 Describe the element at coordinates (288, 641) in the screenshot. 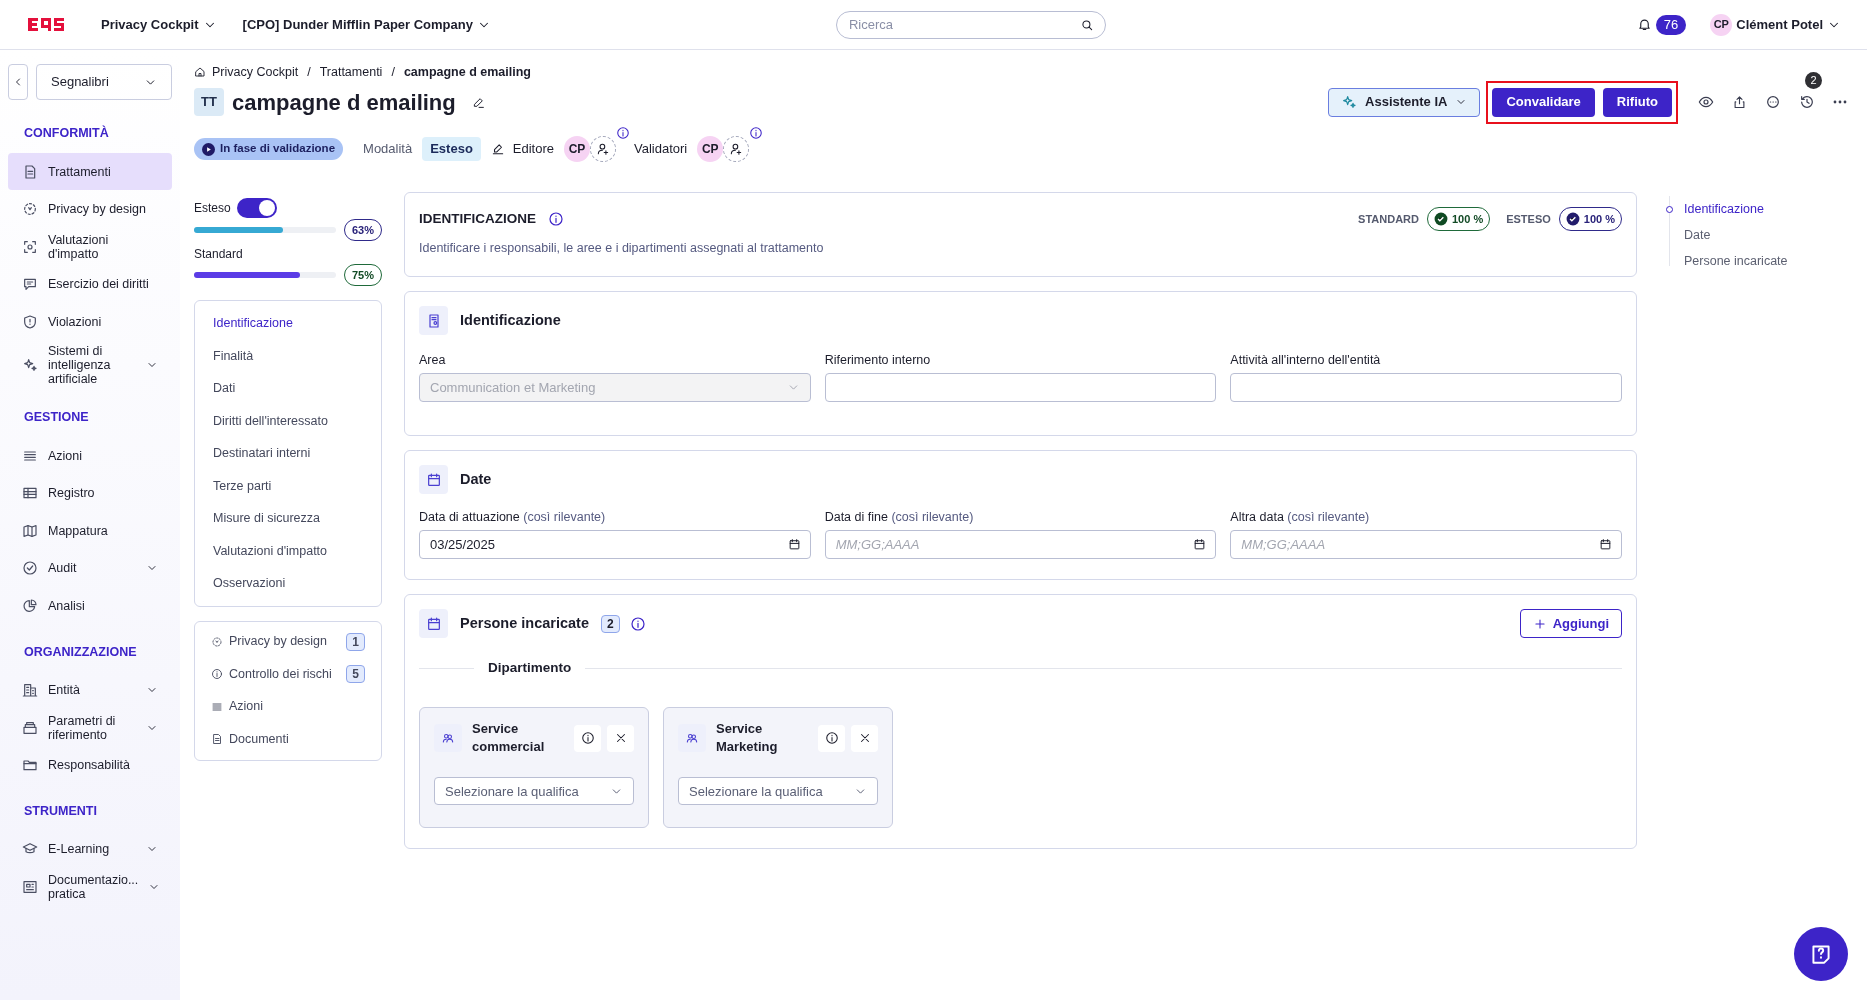

I see `related-link: Privacy by design 1` at that location.